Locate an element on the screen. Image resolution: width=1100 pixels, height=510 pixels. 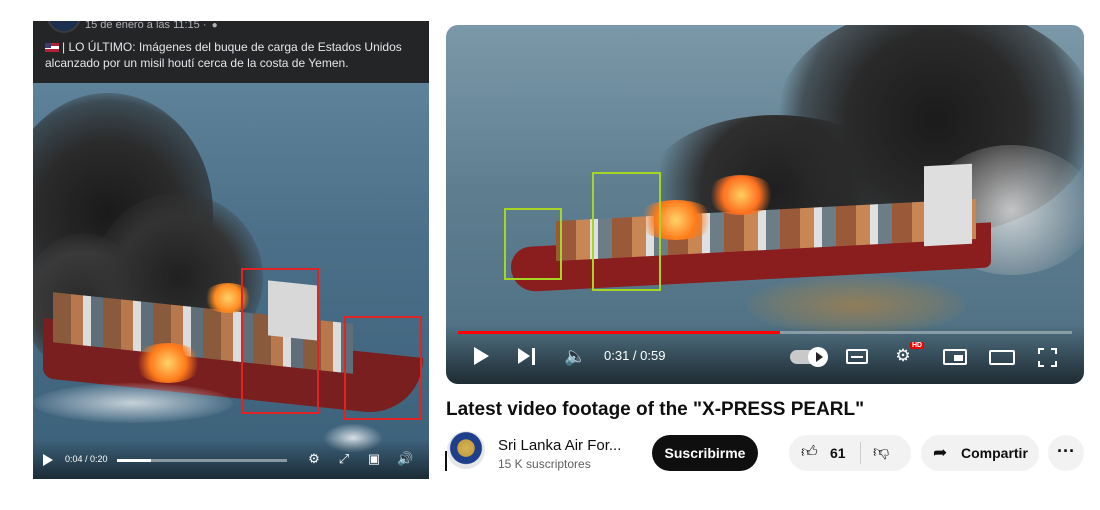
thumbs-up-icon: 👍︎ is located at coordinates (811, 453).